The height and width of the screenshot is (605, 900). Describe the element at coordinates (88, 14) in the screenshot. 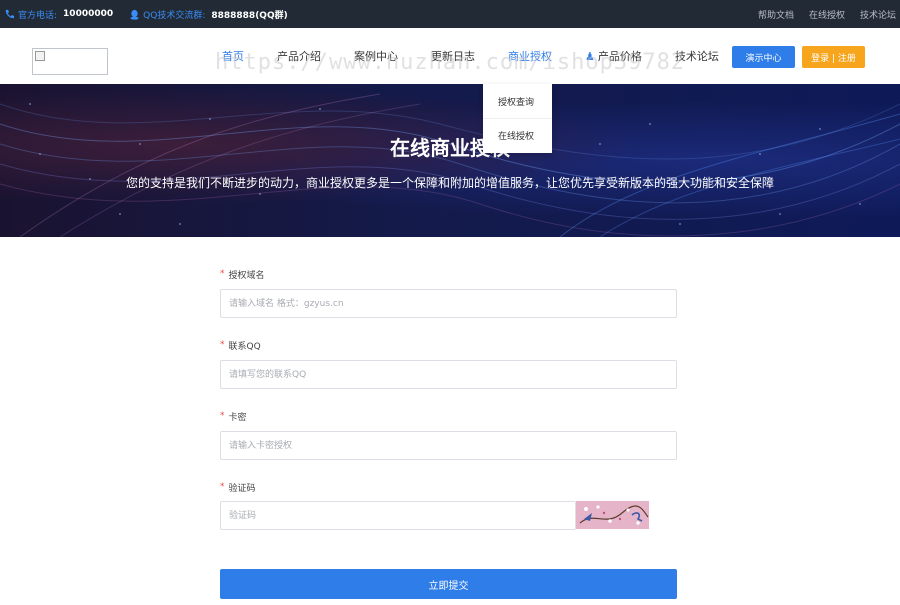

I see `phone-value: 10000000` at that location.